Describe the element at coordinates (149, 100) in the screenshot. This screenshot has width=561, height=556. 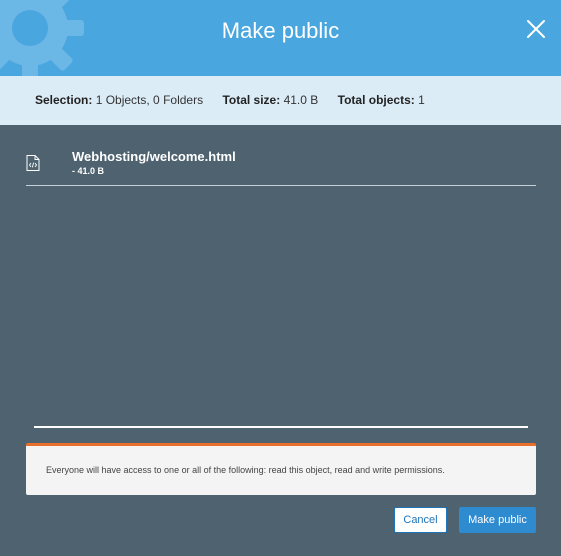
I see `selection-value: 1 Objects, 0 Folders` at that location.